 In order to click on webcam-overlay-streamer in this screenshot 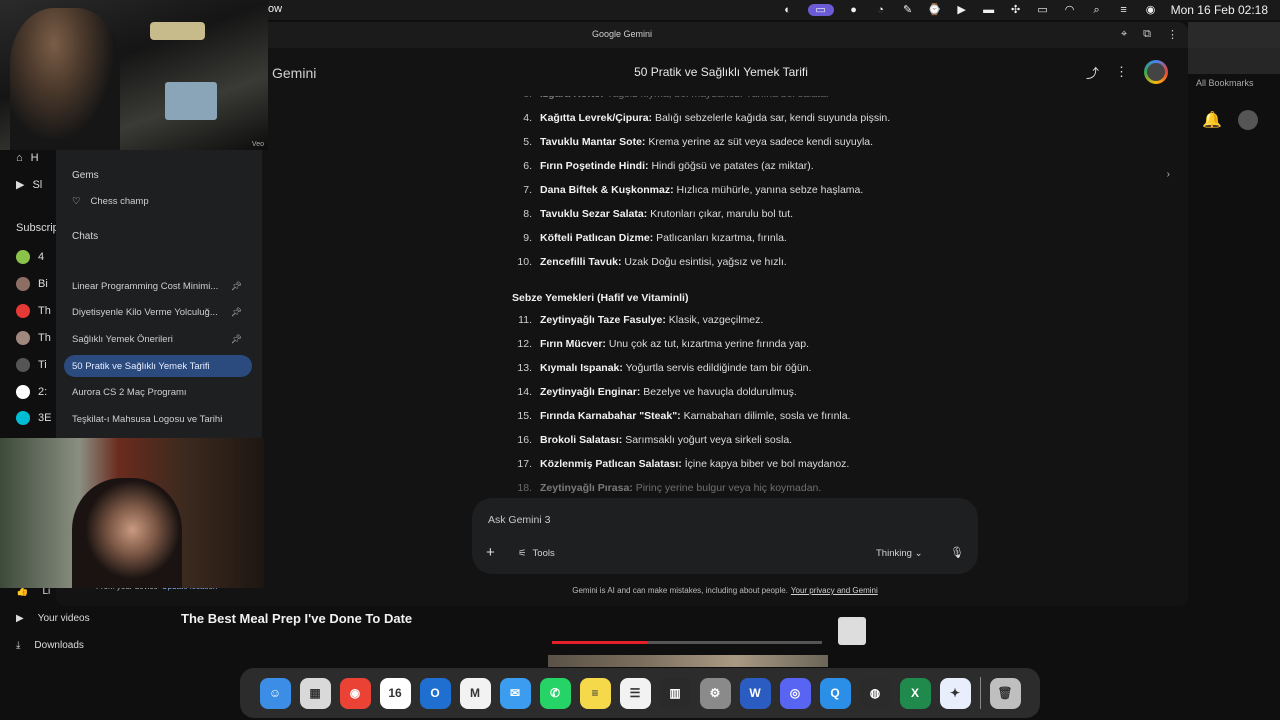, I will do `click(132, 513)`.